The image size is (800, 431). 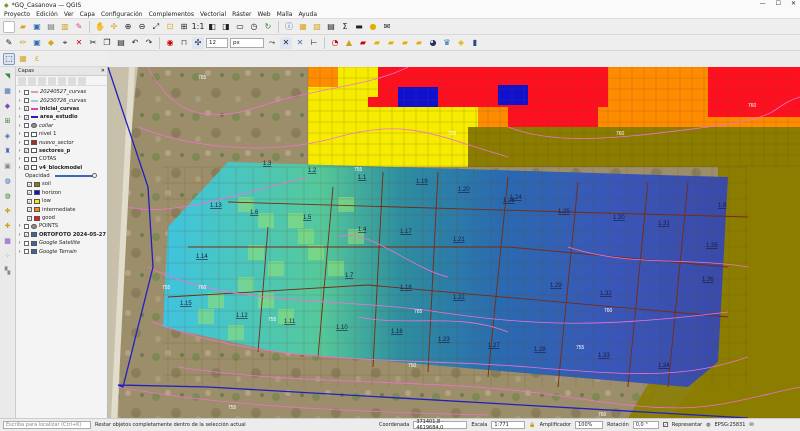 I want to click on zoom-native-icon: 1:1, so click(x=198, y=27).